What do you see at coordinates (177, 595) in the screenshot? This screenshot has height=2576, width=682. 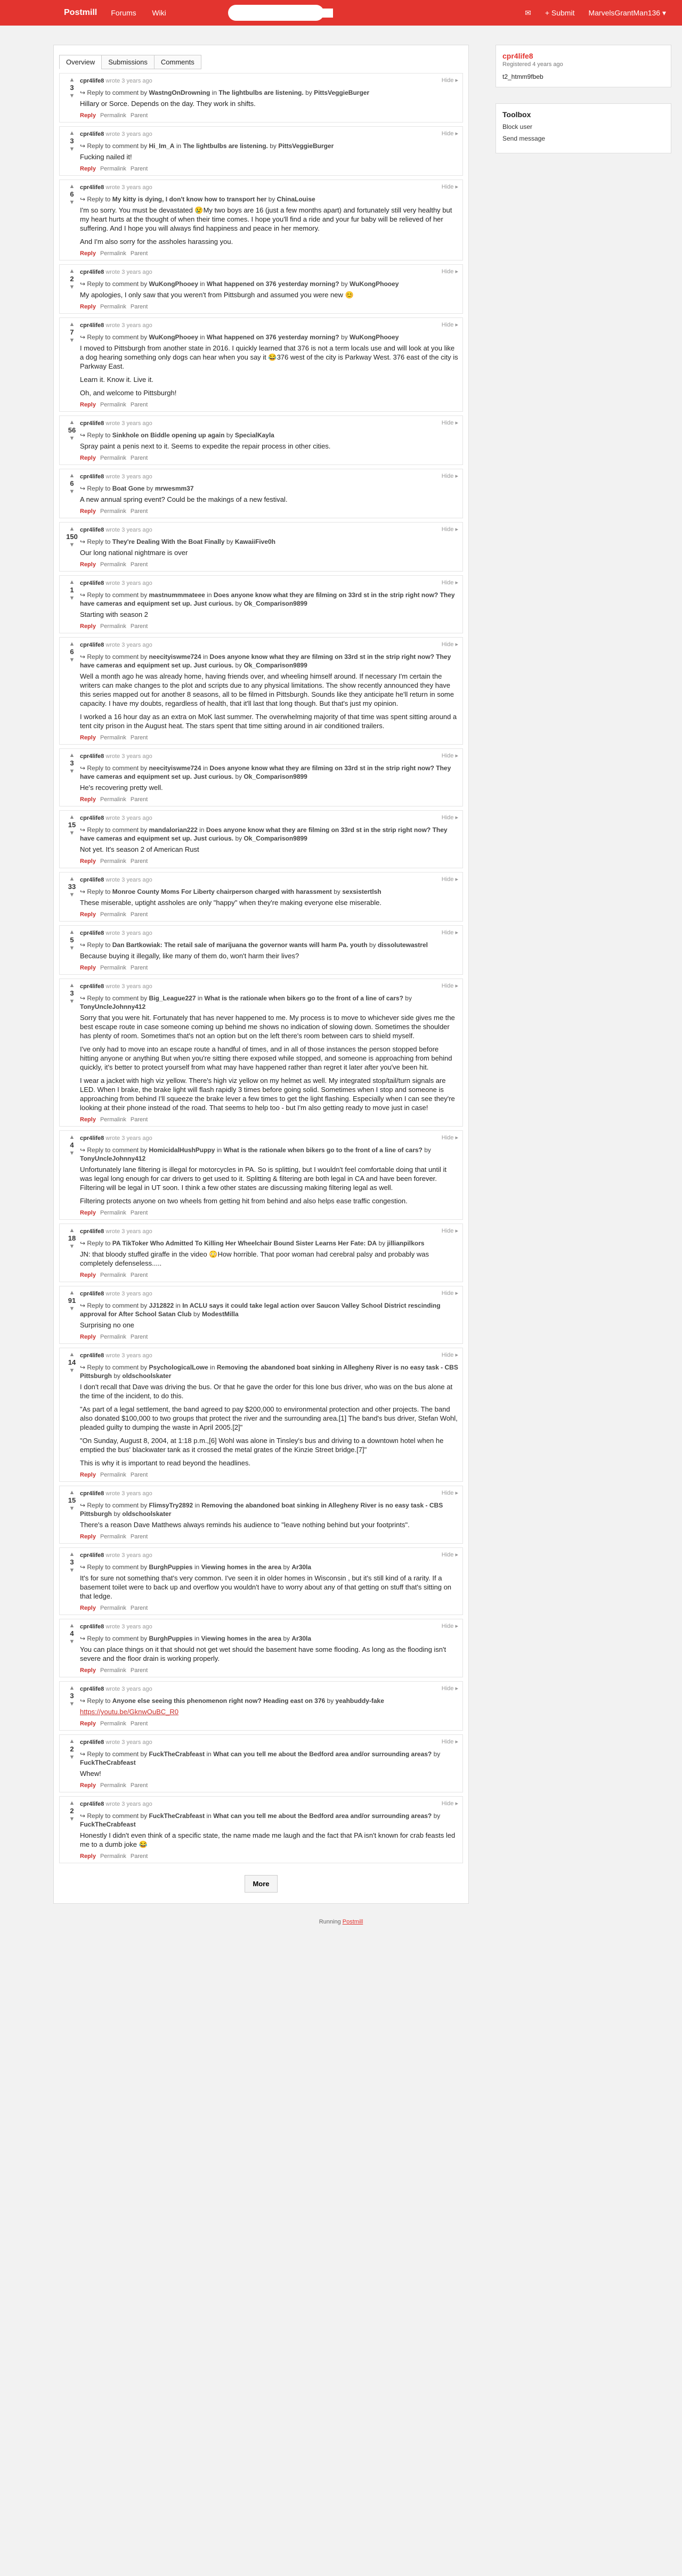 I see `parent-author-link: mastnummmateee` at bounding box center [177, 595].